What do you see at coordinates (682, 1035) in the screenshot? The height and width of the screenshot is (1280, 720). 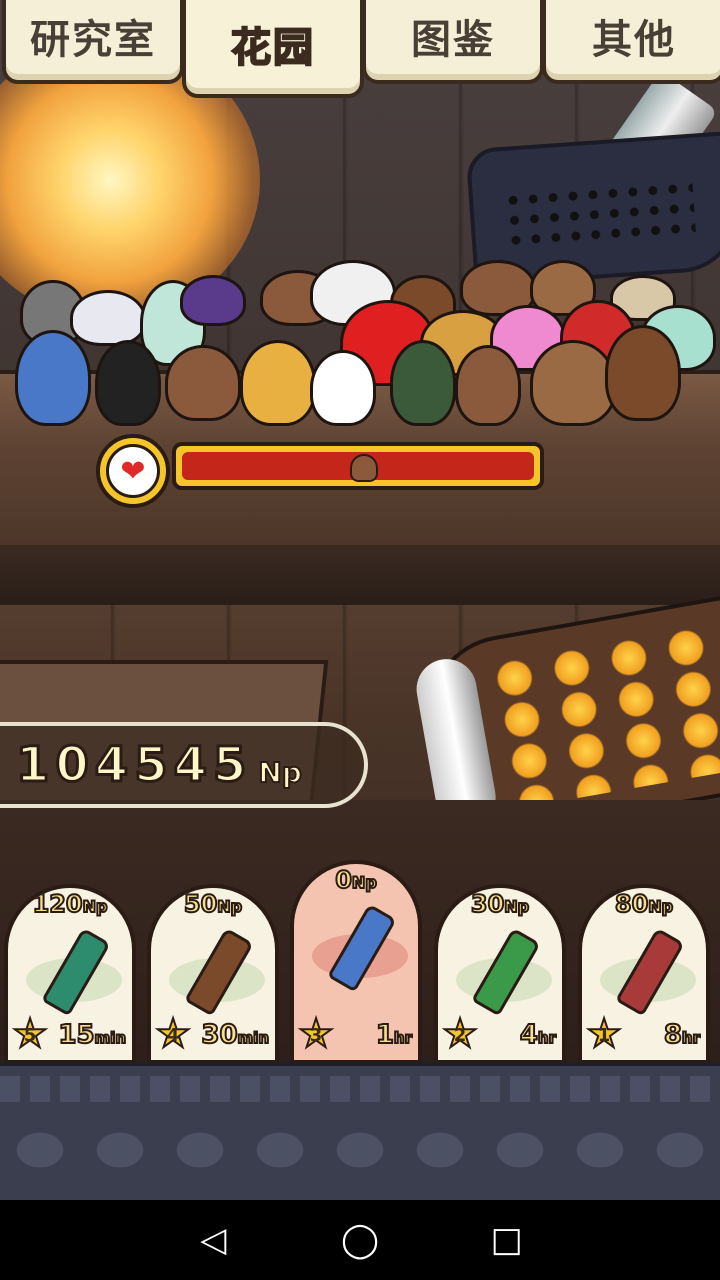 I see `item-duration: 8hr` at bounding box center [682, 1035].